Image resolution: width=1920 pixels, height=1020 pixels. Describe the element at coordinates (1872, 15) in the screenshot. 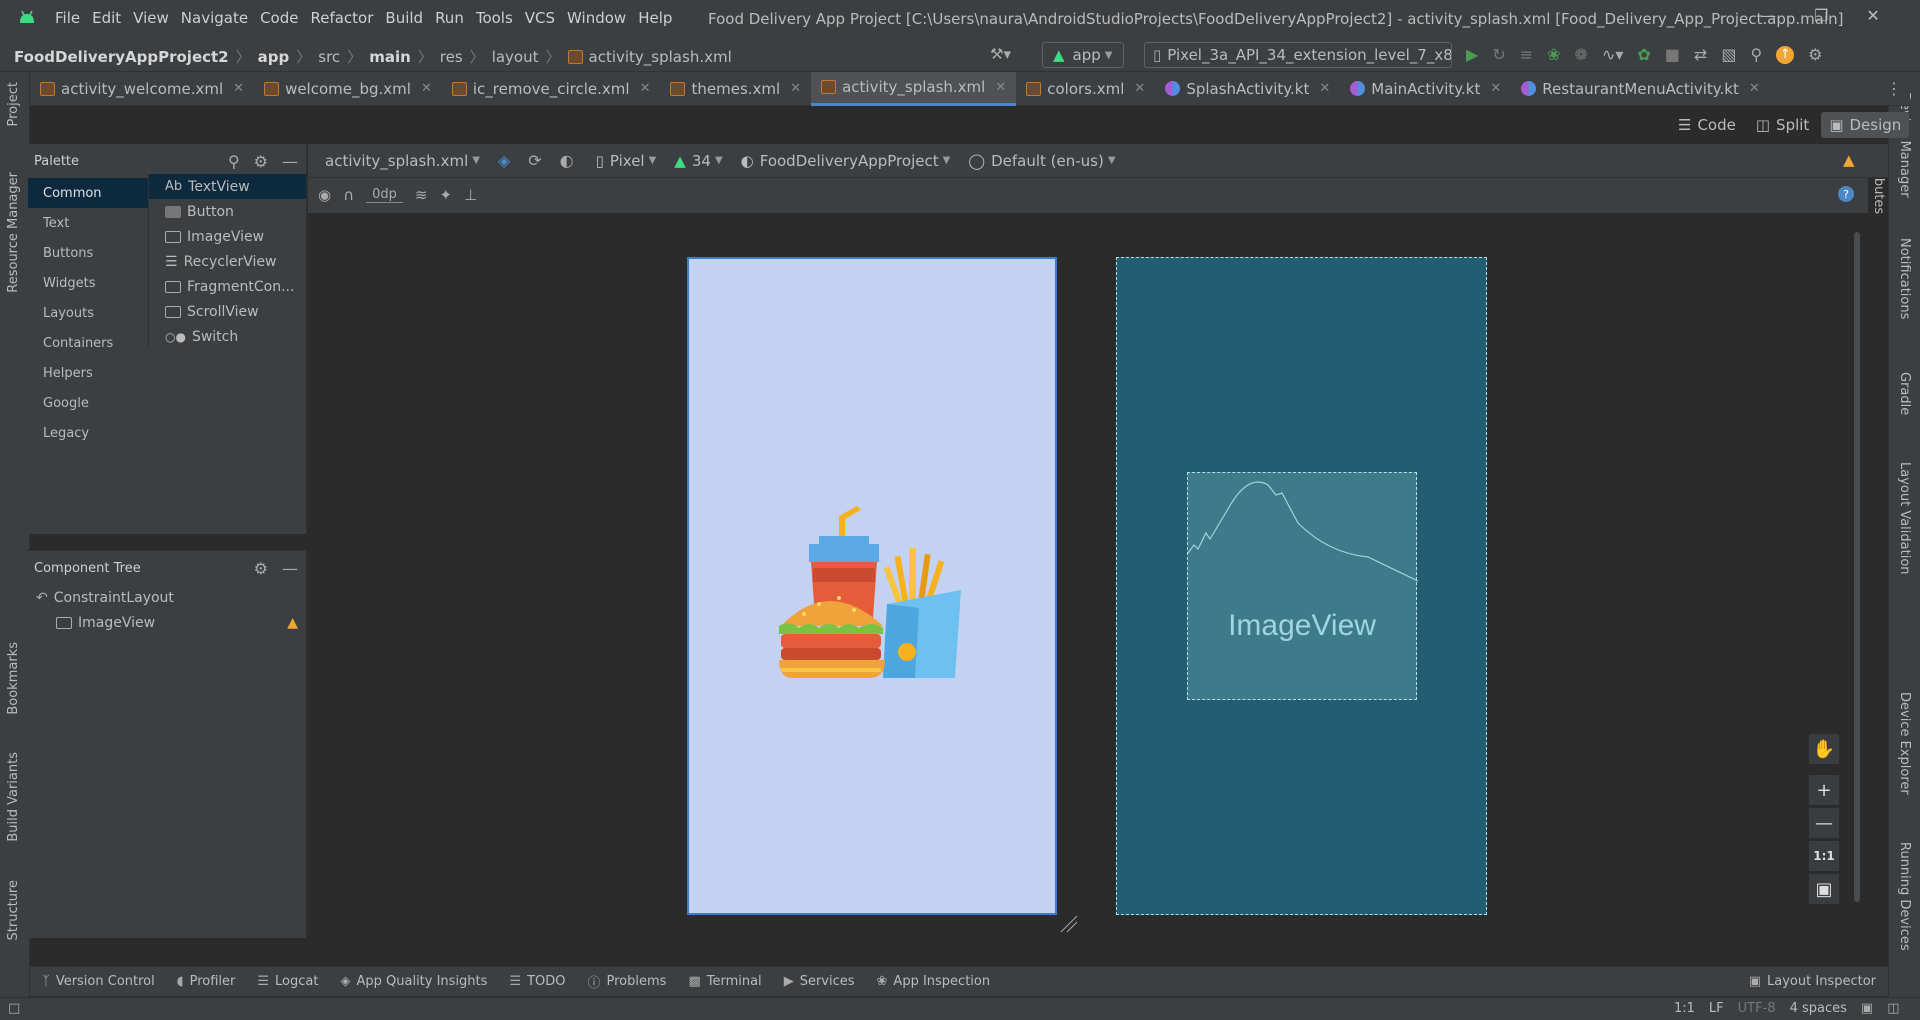

I see `close-window-icon: ✕` at that location.